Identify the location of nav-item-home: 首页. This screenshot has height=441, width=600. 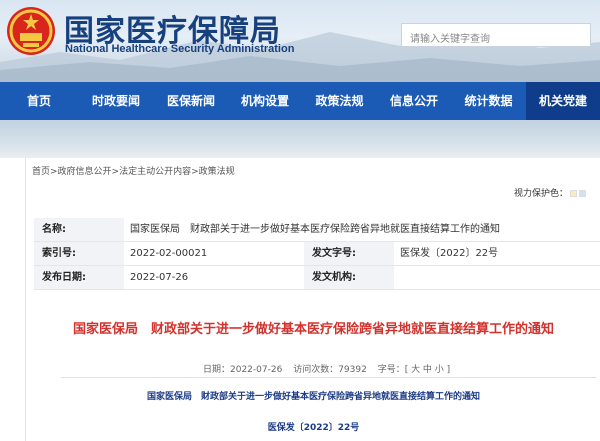
(39, 101).